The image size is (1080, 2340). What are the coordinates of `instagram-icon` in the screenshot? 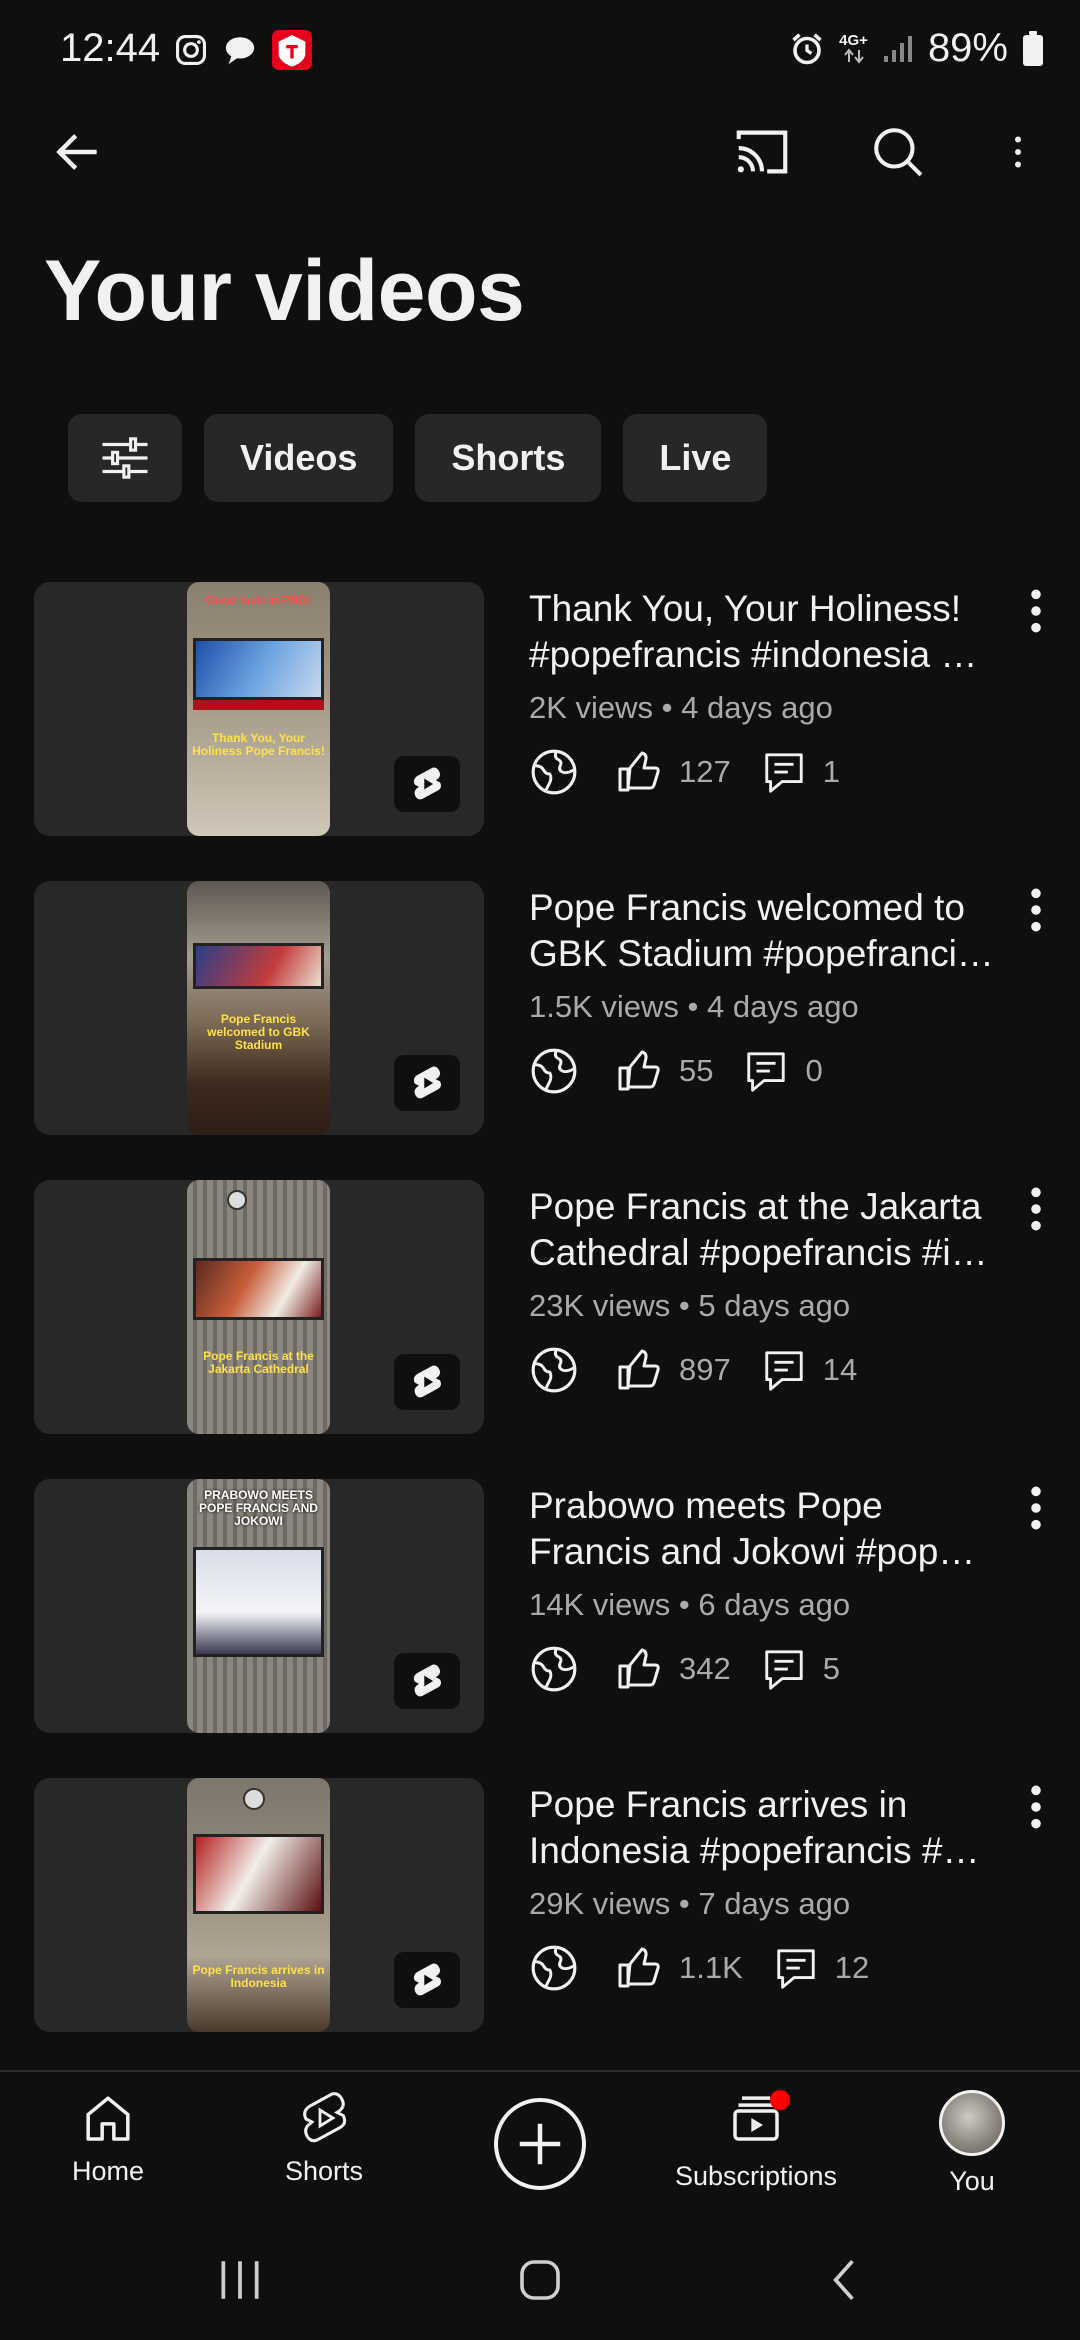 It's located at (191, 50).